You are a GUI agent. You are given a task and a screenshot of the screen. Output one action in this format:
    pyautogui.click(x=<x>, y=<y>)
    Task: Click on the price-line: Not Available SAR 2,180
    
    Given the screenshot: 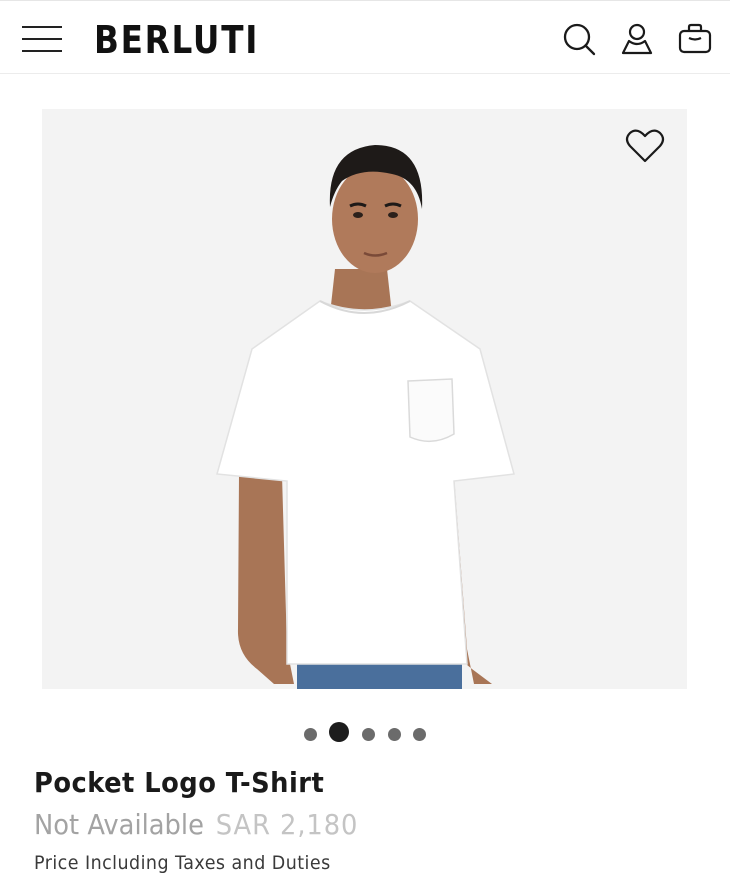 What is the action you would take?
    pyautogui.click(x=196, y=824)
    